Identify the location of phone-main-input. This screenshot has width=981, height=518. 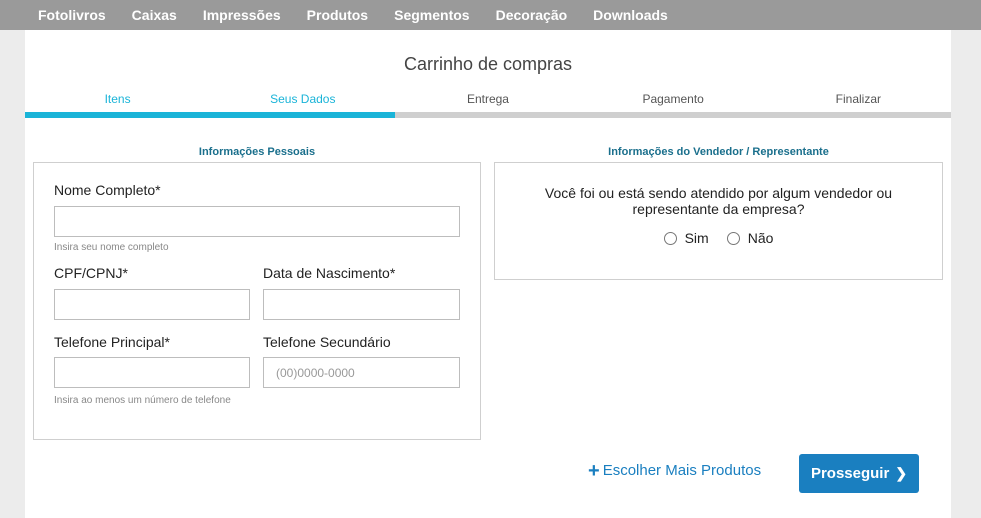
(152, 372).